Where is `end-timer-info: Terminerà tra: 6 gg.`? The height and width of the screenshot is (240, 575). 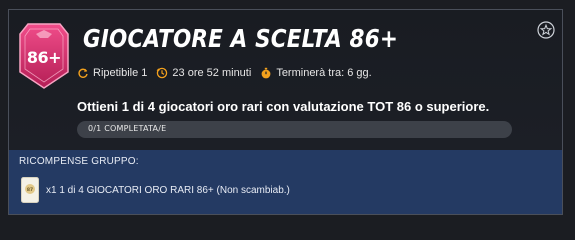
end-timer-info: Terminerà tra: 6 gg. is located at coordinates (316, 73).